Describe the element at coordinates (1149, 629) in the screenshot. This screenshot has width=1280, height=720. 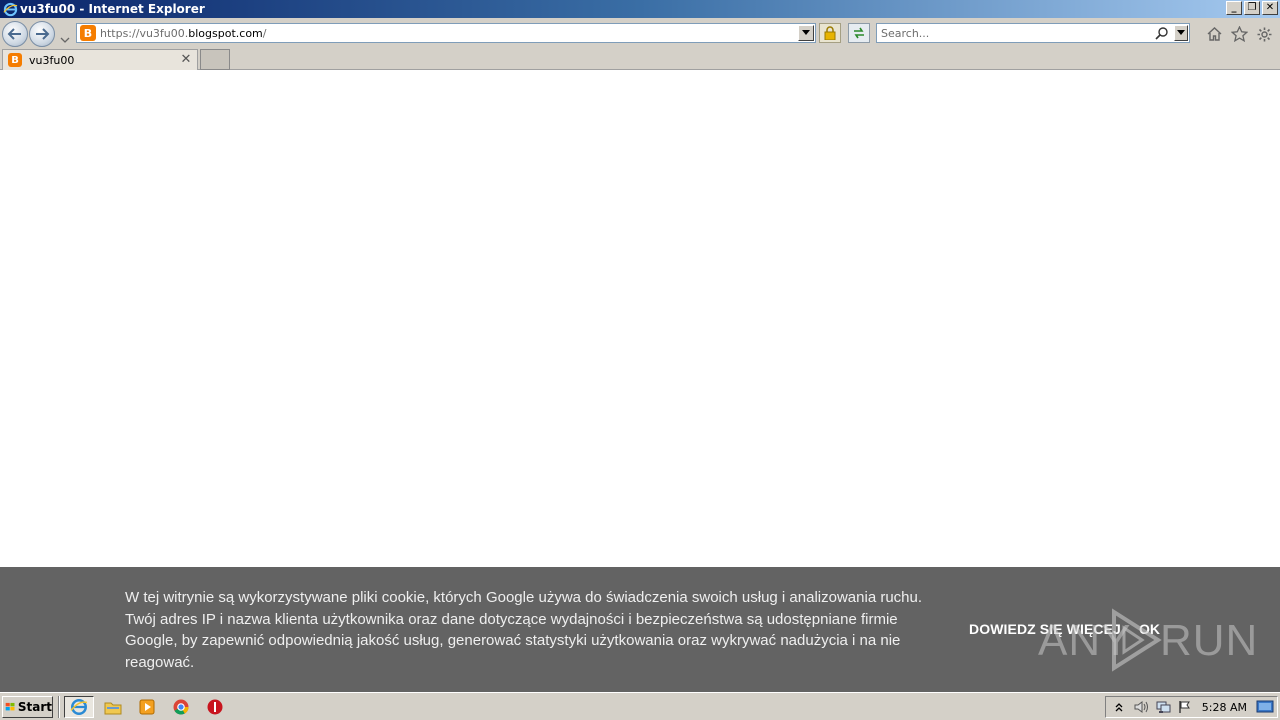
I see `ok-button: OK` at that location.